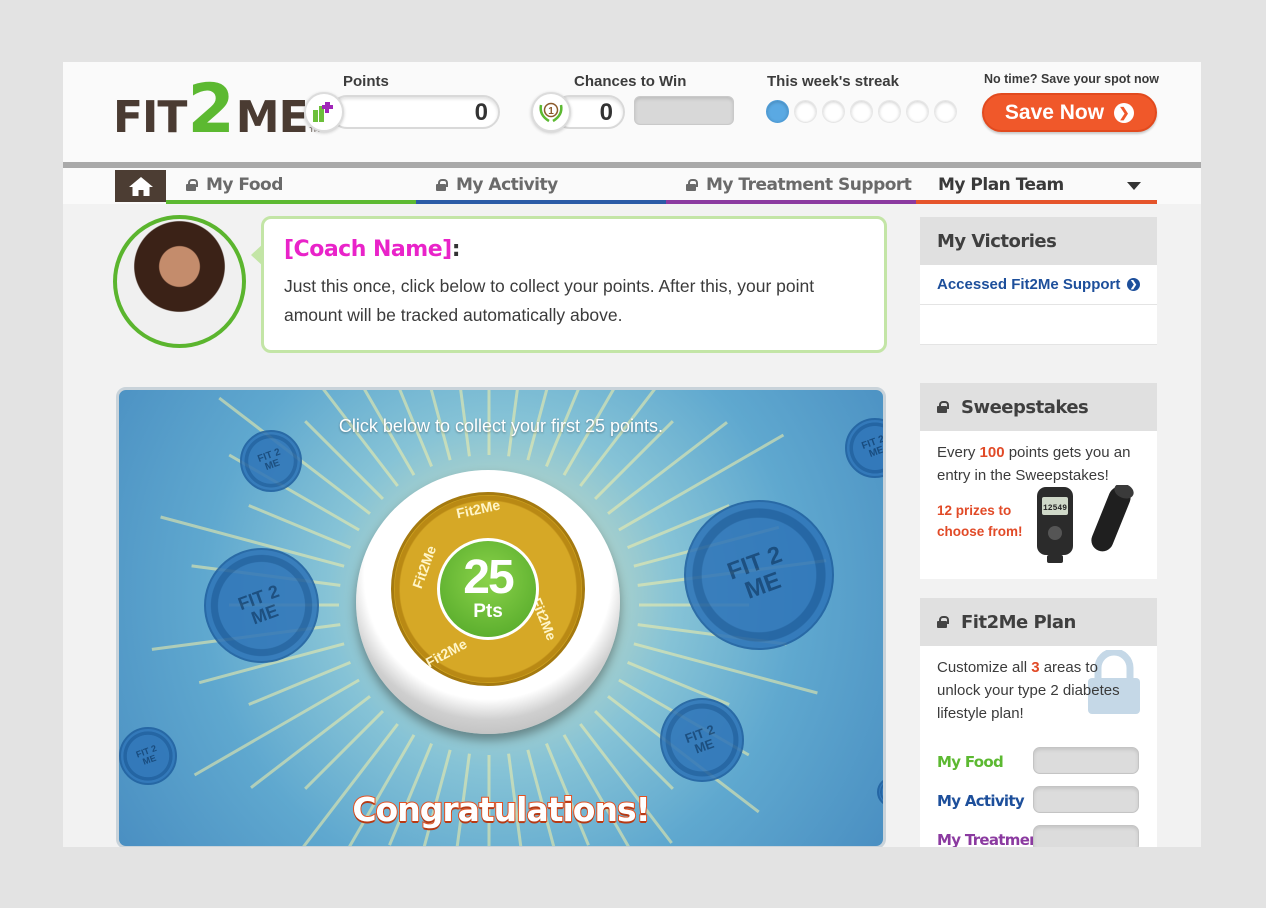  I want to click on plan-row-my-activity-label: My Activity, so click(981, 801).